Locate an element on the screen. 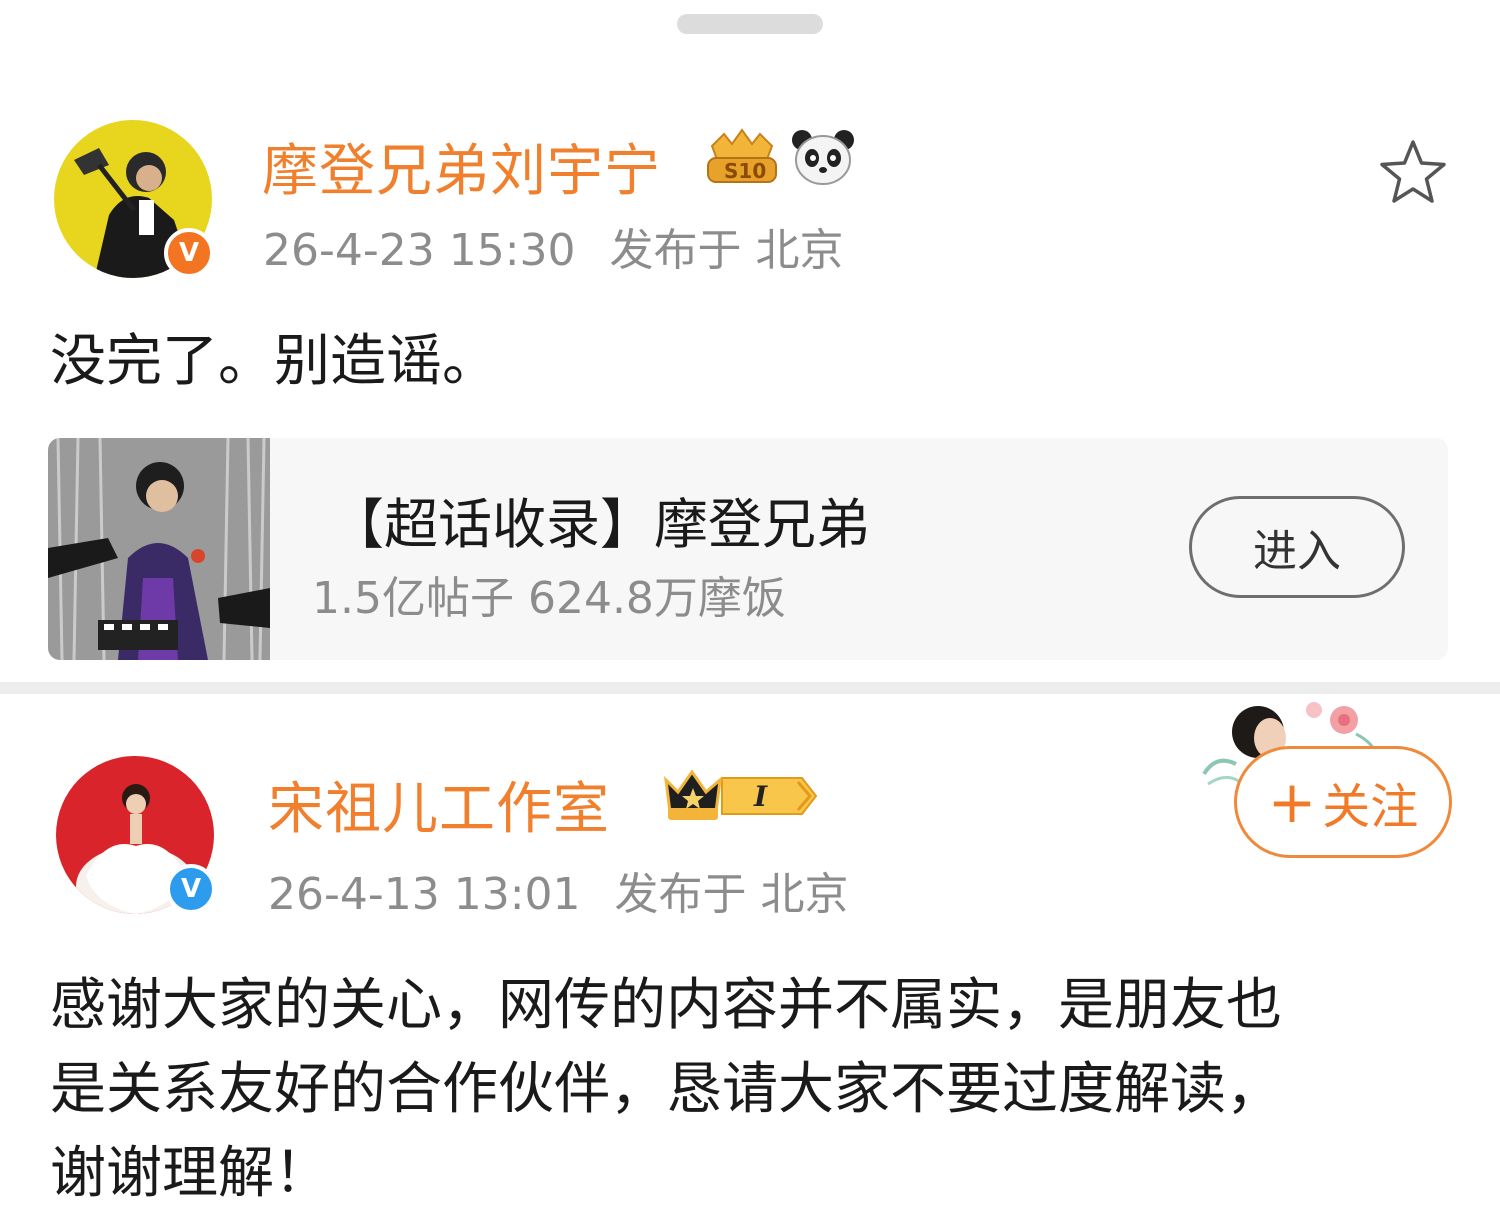 This screenshot has width=1500, height=1226. post-text: 没完了。别造谣。 is located at coordinates (274, 361).